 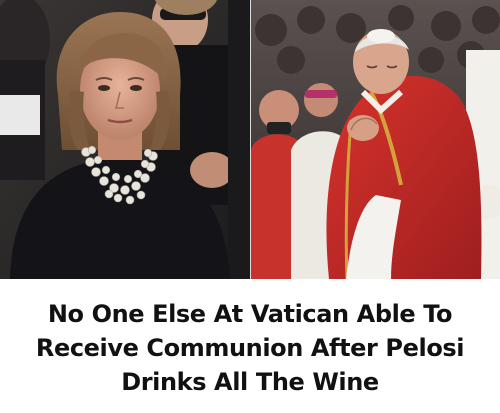 I want to click on caption-line-1: No One Else At Vatican Able To, so click(x=250, y=314).